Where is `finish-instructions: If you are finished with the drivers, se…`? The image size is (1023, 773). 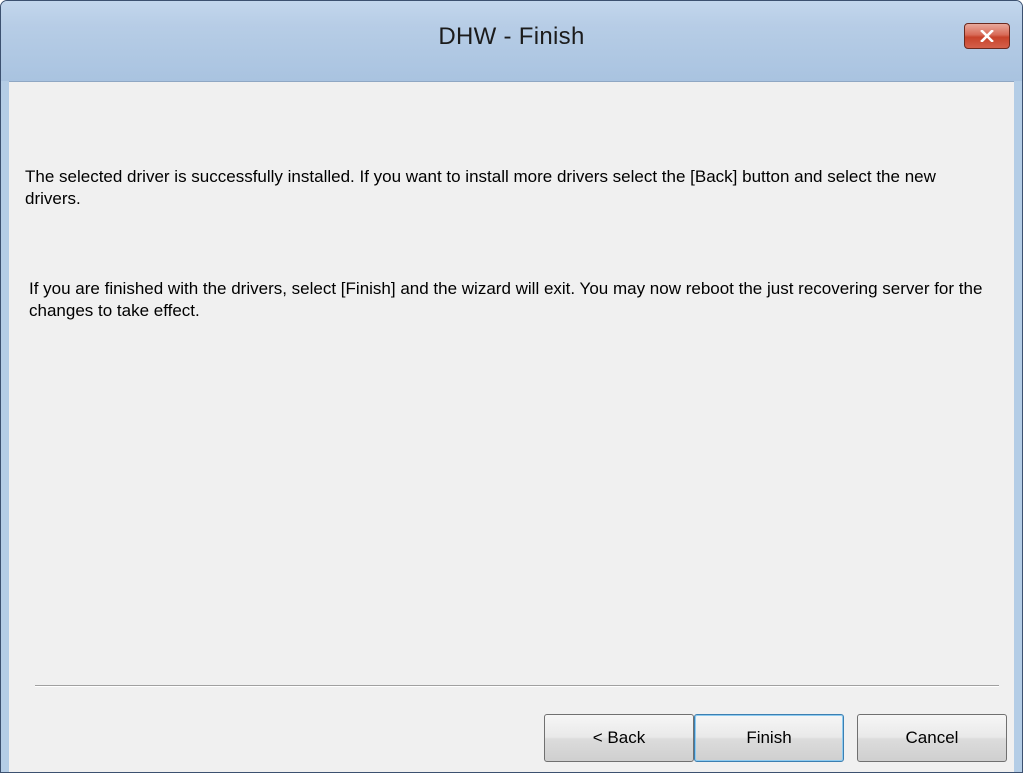 finish-instructions: If you are finished with the drivers, se… is located at coordinates (506, 299).